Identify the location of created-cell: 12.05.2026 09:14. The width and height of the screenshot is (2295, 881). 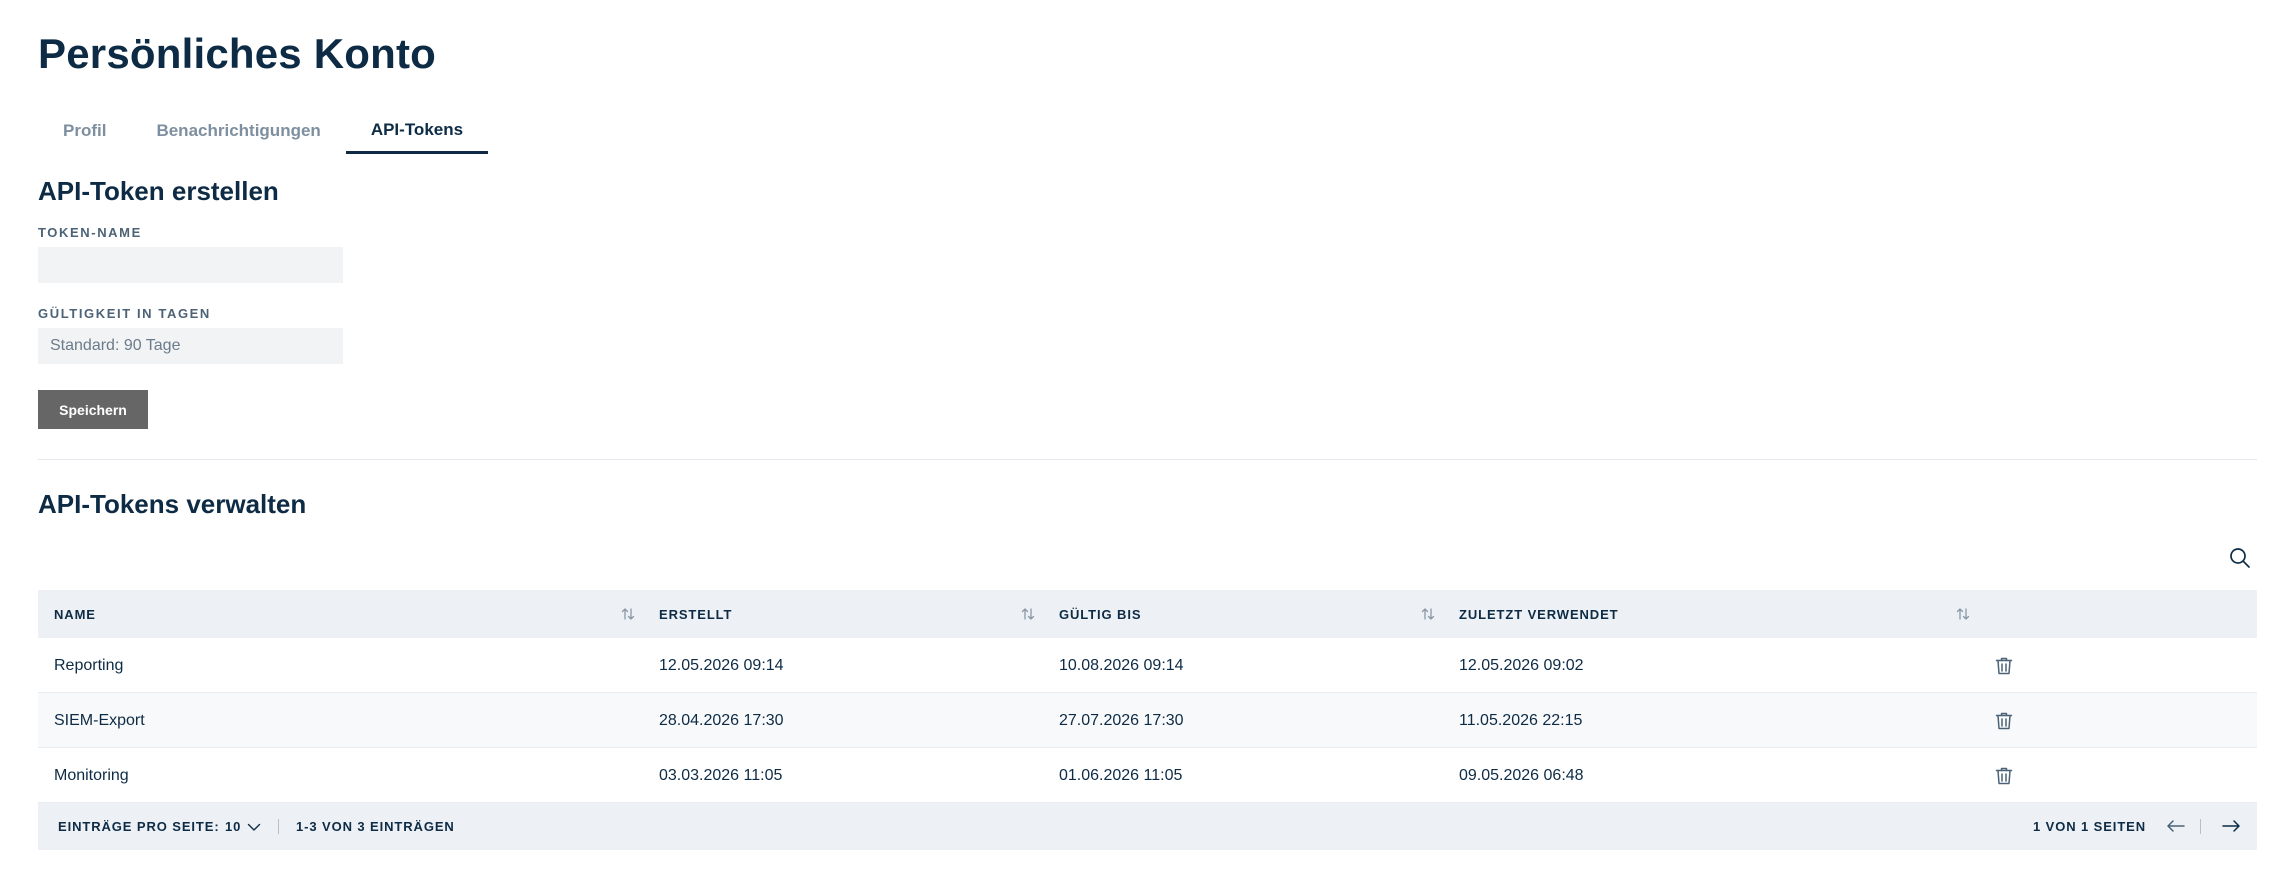
(721, 665).